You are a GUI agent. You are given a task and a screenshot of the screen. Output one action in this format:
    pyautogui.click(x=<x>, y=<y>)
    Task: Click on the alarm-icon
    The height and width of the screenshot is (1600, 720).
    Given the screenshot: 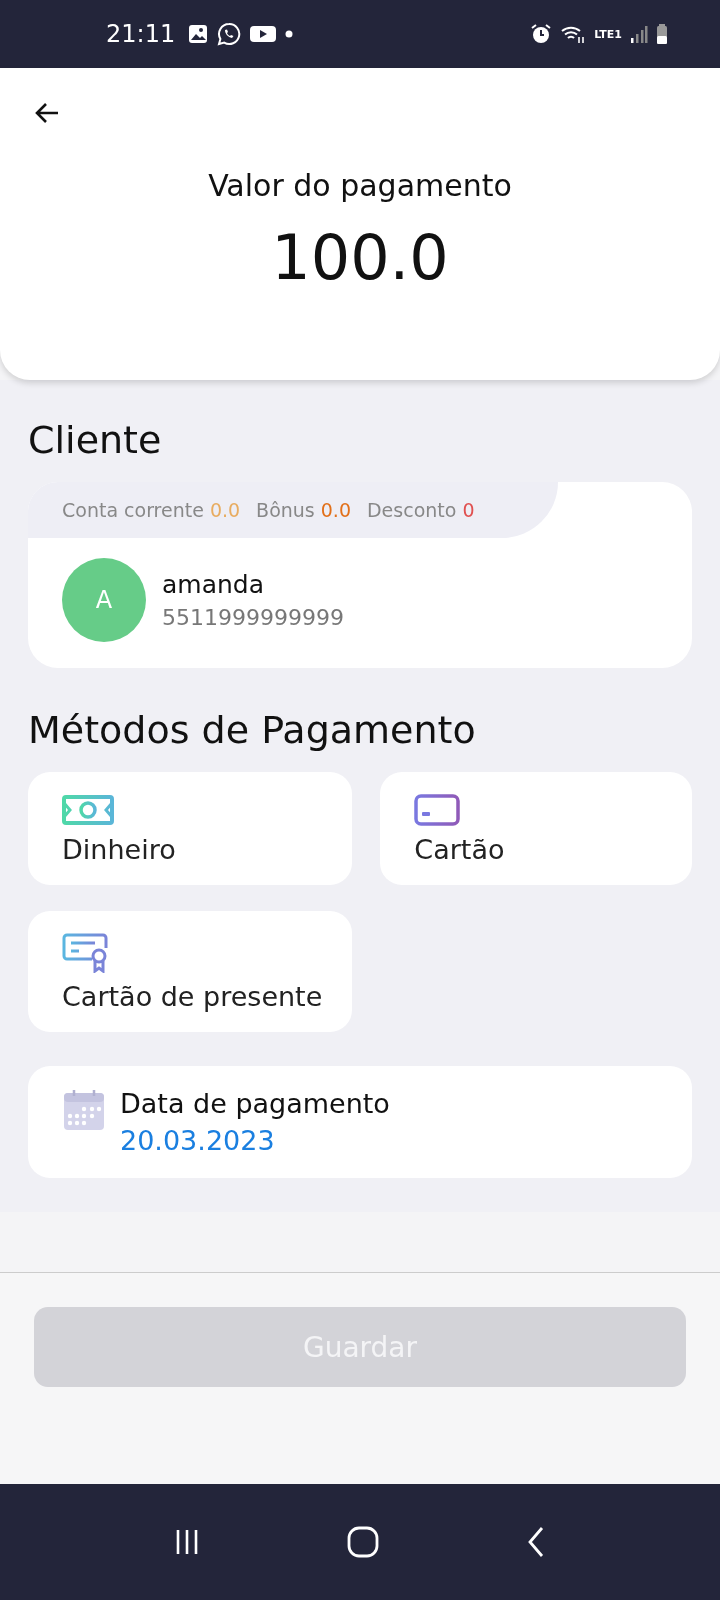 What is the action you would take?
    pyautogui.click(x=541, y=34)
    